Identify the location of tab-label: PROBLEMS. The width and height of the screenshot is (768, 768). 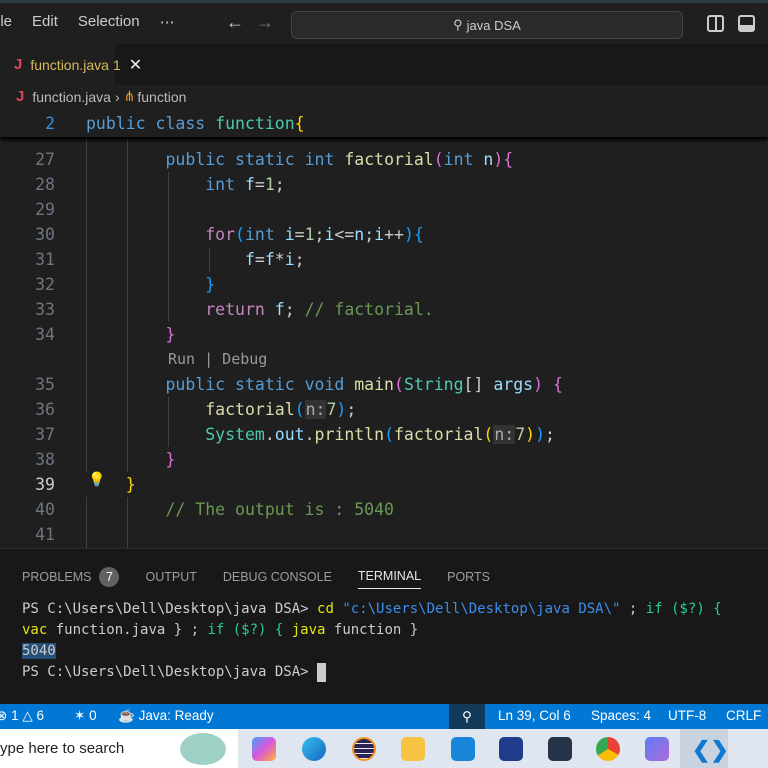
(57, 576).